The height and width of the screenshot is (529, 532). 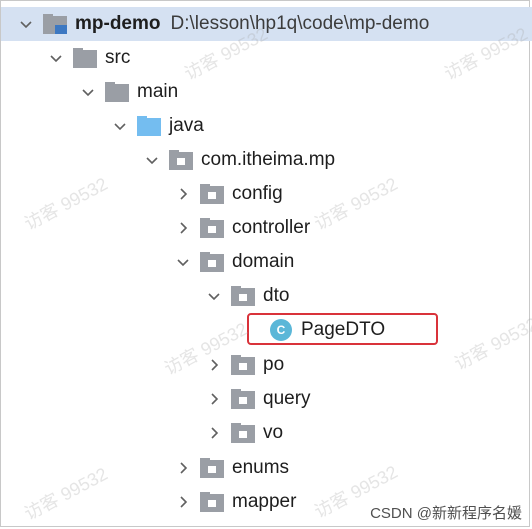 What do you see at coordinates (158, 91) in the screenshot?
I see `tree-item-label: main` at bounding box center [158, 91].